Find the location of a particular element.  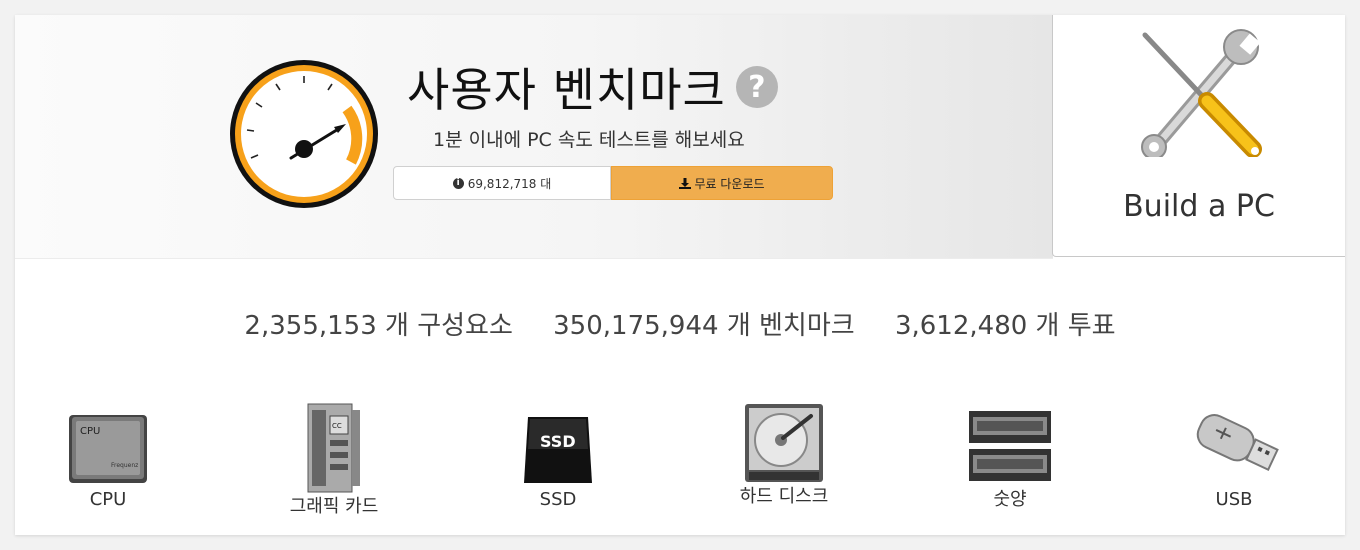

category-cpu: CPU Frequenz CPU is located at coordinates (108, 457).